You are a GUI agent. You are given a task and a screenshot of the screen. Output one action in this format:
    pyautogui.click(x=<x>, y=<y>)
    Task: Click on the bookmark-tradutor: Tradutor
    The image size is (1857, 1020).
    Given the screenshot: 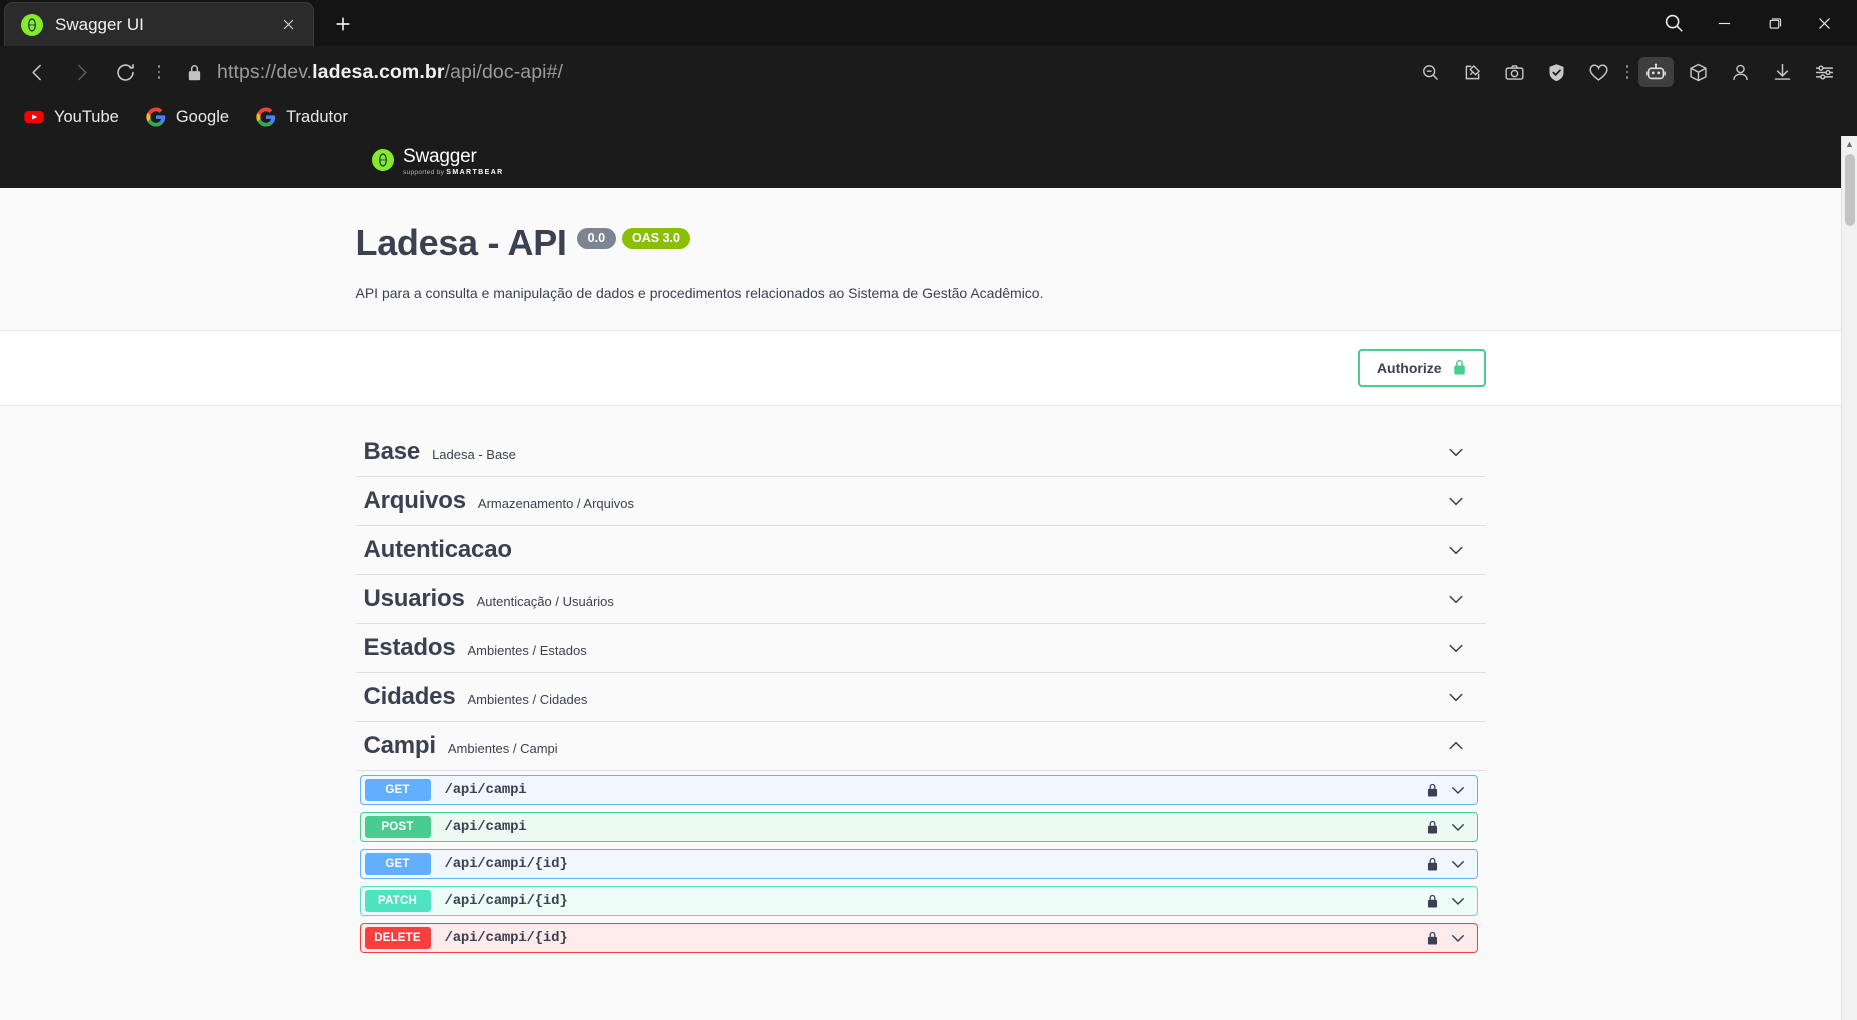 What is the action you would take?
    pyautogui.click(x=301, y=117)
    